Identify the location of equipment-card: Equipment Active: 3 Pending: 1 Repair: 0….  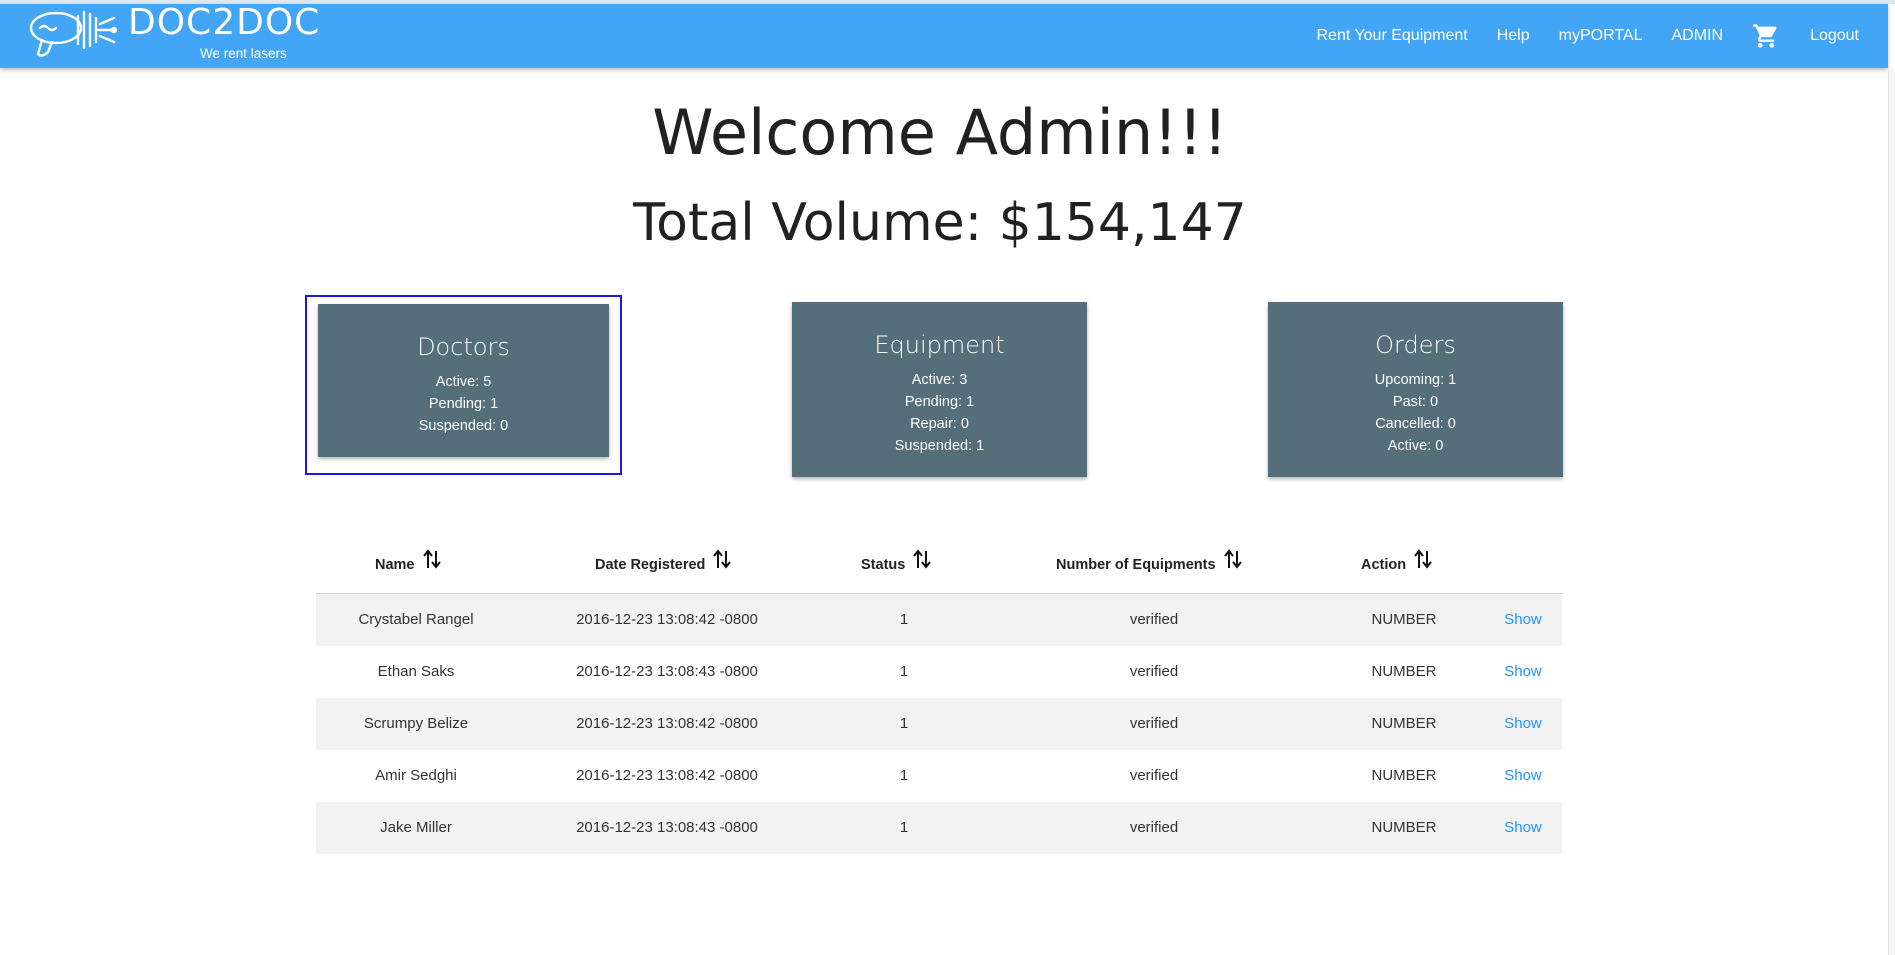
(939, 389).